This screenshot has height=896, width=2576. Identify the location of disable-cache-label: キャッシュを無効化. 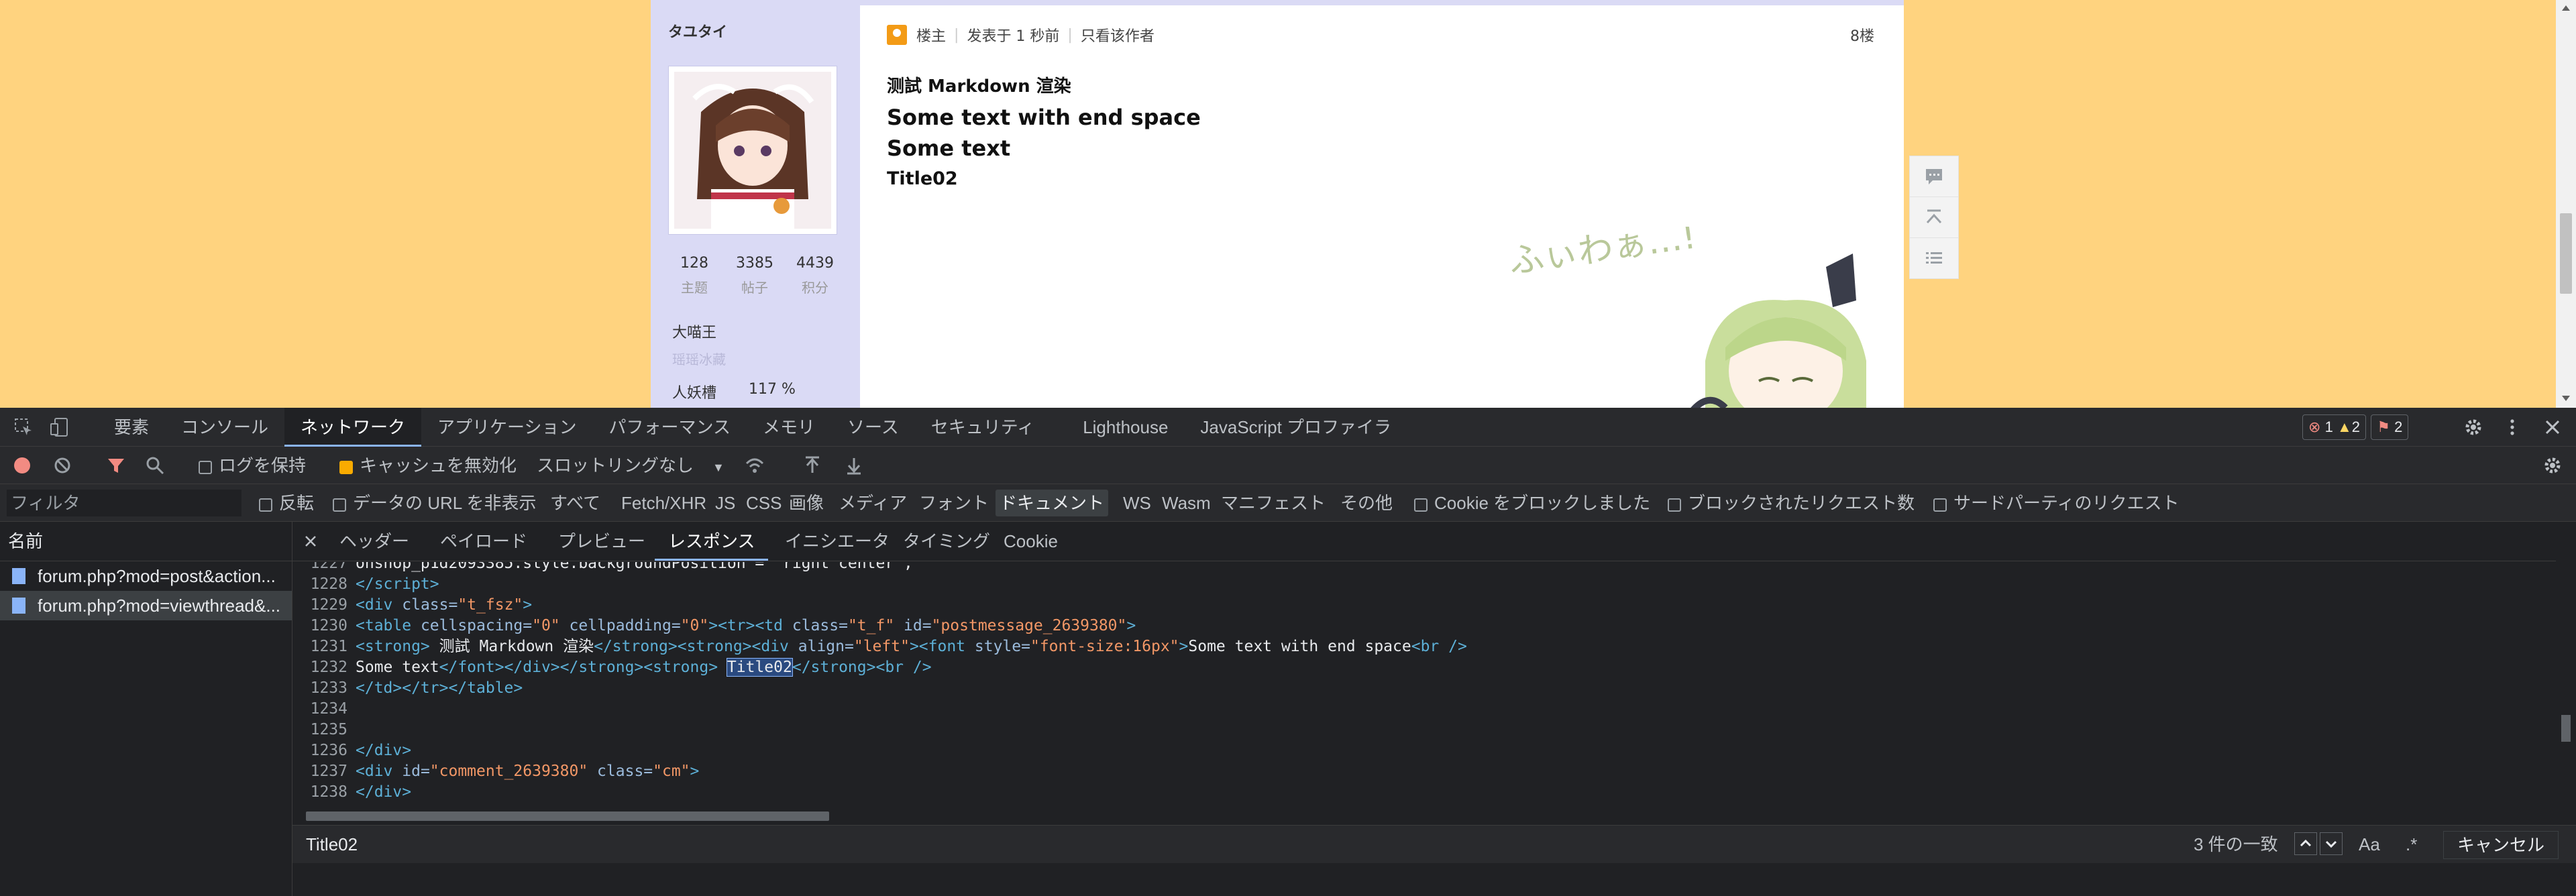
(438, 465).